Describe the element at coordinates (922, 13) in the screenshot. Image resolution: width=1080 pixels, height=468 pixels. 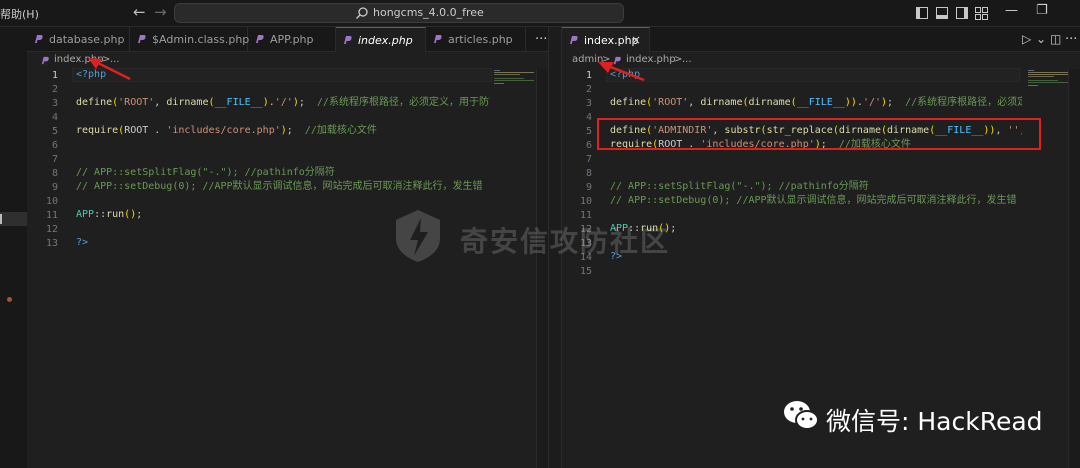
I see `toggle-primary-sidebar-icon` at that location.